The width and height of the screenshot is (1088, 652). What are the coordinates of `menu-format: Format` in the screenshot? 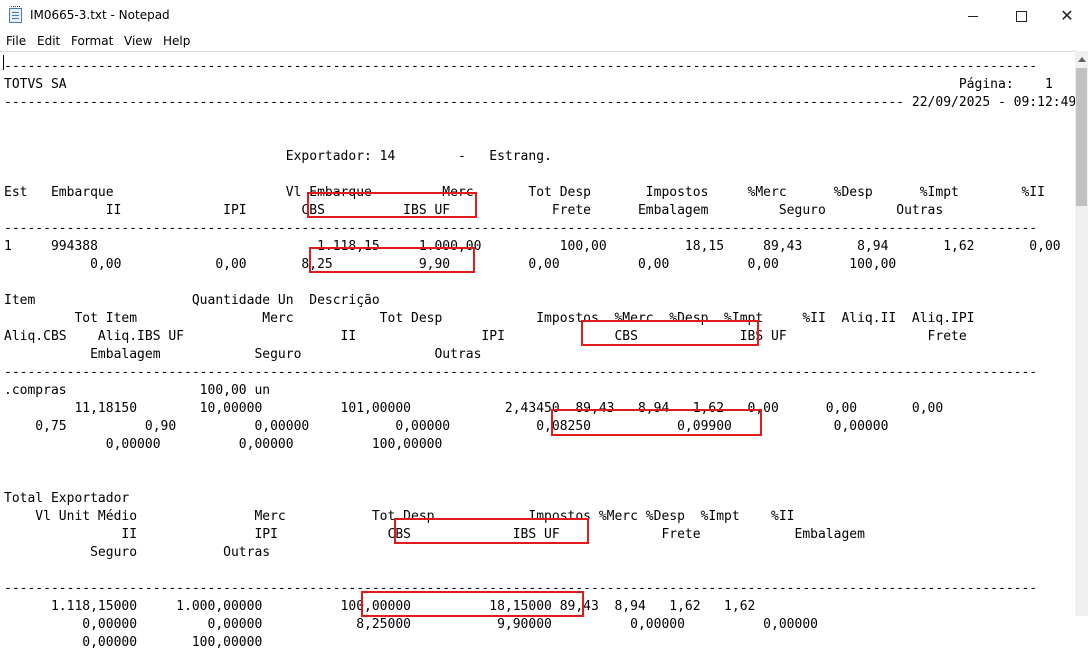 It's located at (92, 41).